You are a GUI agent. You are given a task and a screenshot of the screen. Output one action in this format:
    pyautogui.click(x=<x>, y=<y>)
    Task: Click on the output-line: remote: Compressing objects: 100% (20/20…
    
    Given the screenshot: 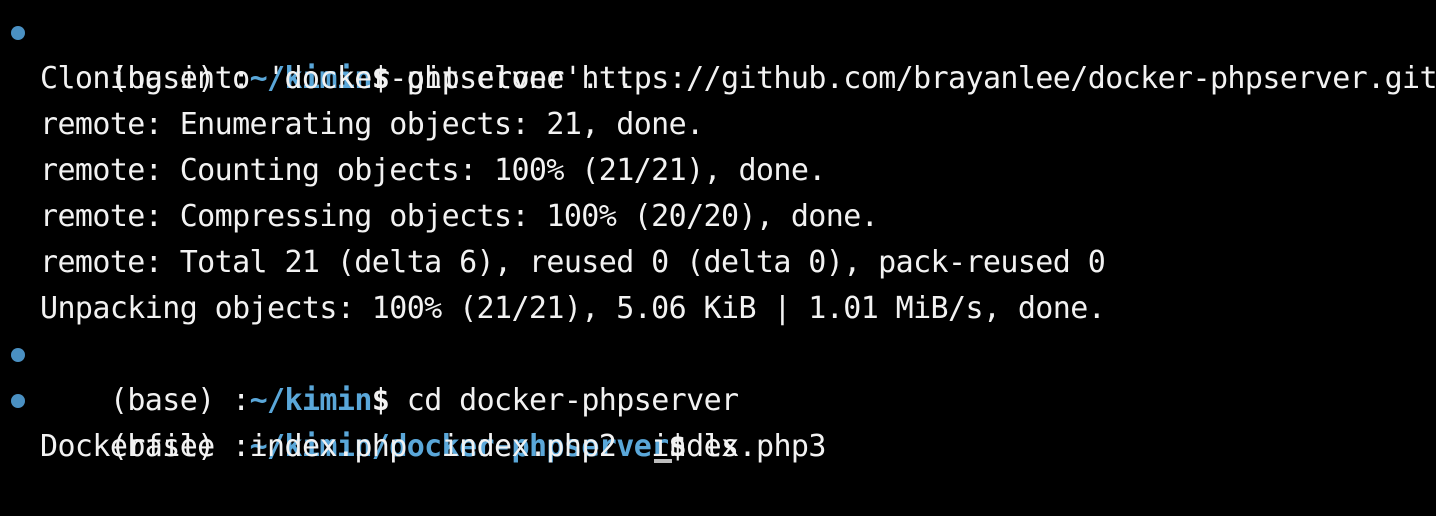 What is the action you would take?
    pyautogui.click(x=459, y=216)
    